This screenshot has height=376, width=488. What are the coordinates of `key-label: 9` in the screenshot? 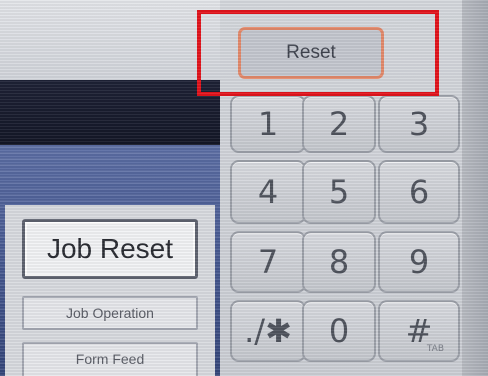 It's located at (419, 262).